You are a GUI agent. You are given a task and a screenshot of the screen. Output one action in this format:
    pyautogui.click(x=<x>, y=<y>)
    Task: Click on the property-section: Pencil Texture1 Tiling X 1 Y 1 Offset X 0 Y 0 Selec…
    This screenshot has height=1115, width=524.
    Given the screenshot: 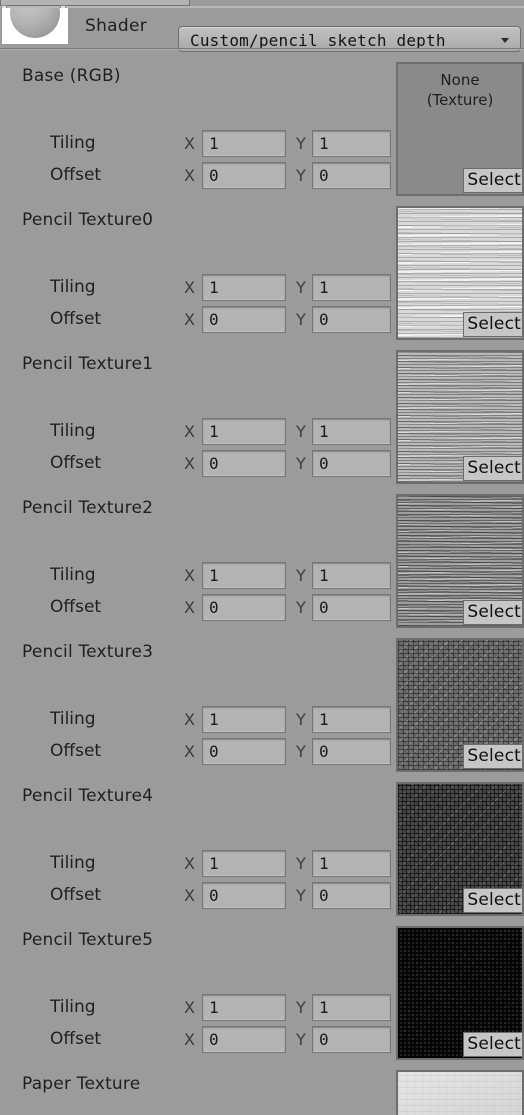 What is the action you would take?
    pyautogui.click(x=262, y=416)
    